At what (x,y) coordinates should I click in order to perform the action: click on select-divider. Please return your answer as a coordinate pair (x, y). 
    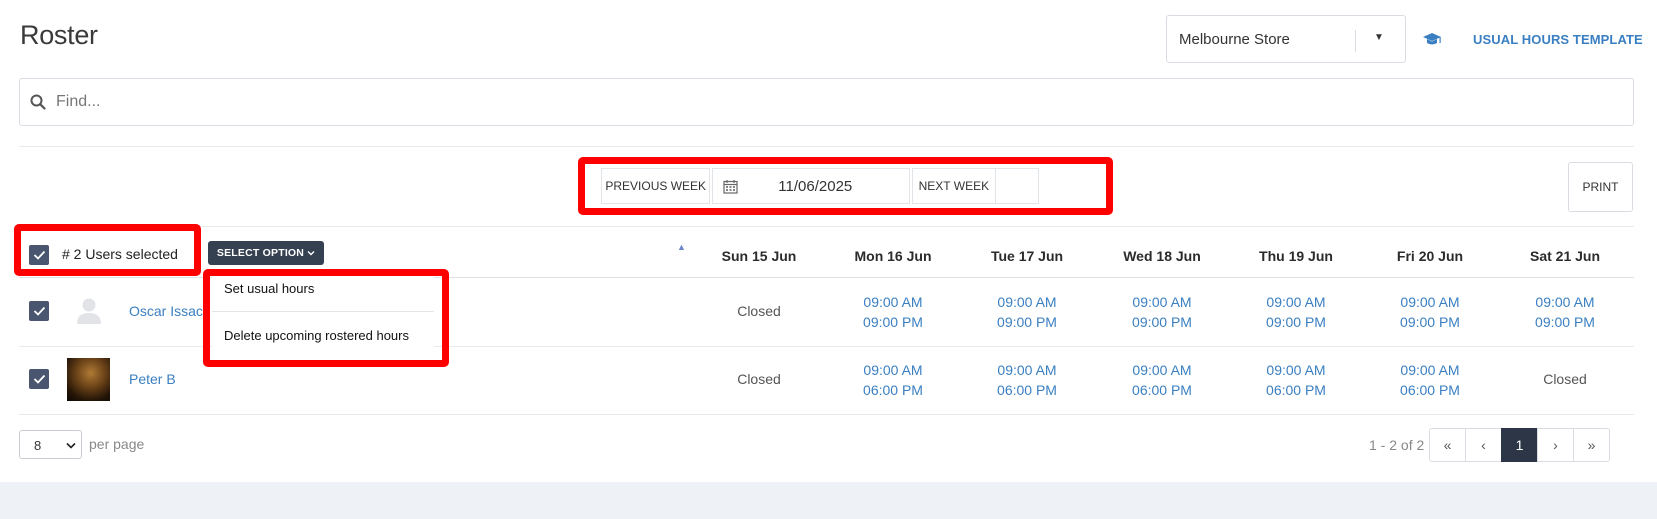
    Looking at the image, I should click on (1355, 41).